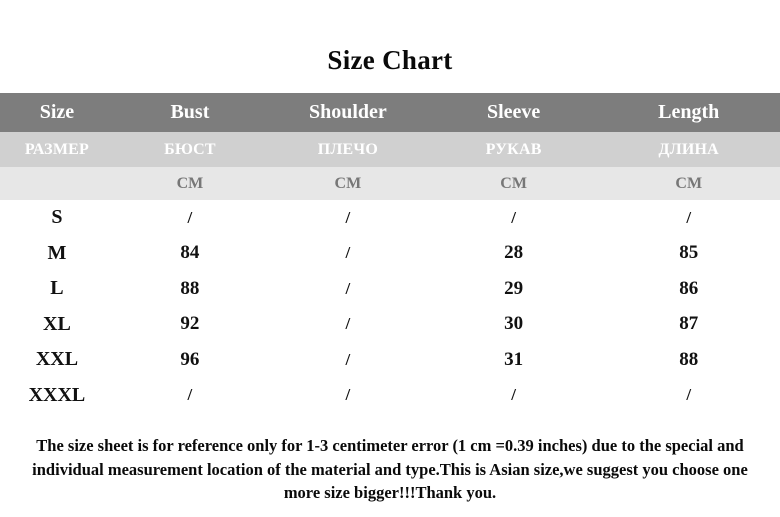 The height and width of the screenshot is (517, 780). I want to click on cell-length: 86, so click(689, 288).